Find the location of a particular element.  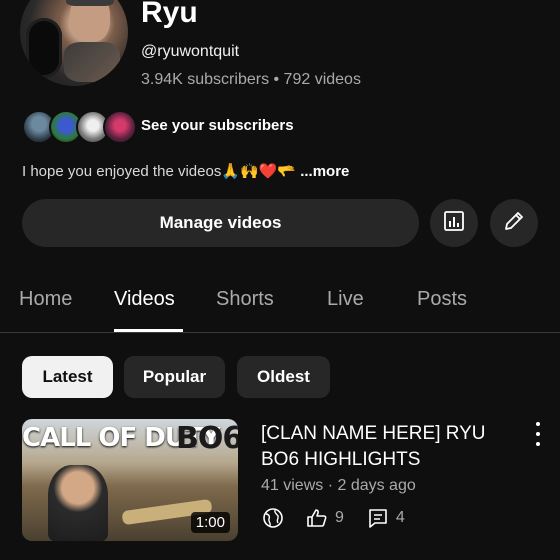

channel-handle: @ryuwontquit is located at coordinates (190, 51).